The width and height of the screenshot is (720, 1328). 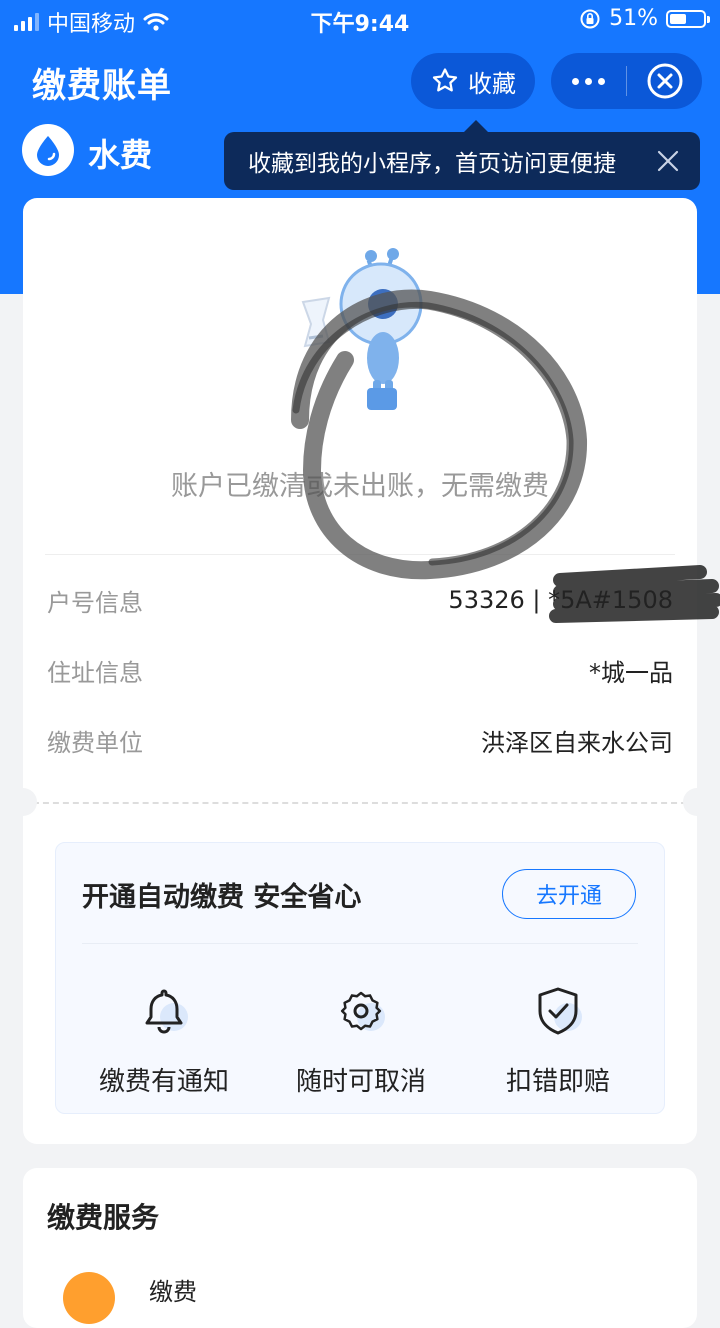 What do you see at coordinates (360, 20) in the screenshot?
I see `status-bar: 中国移动 下午9:44 51%` at bounding box center [360, 20].